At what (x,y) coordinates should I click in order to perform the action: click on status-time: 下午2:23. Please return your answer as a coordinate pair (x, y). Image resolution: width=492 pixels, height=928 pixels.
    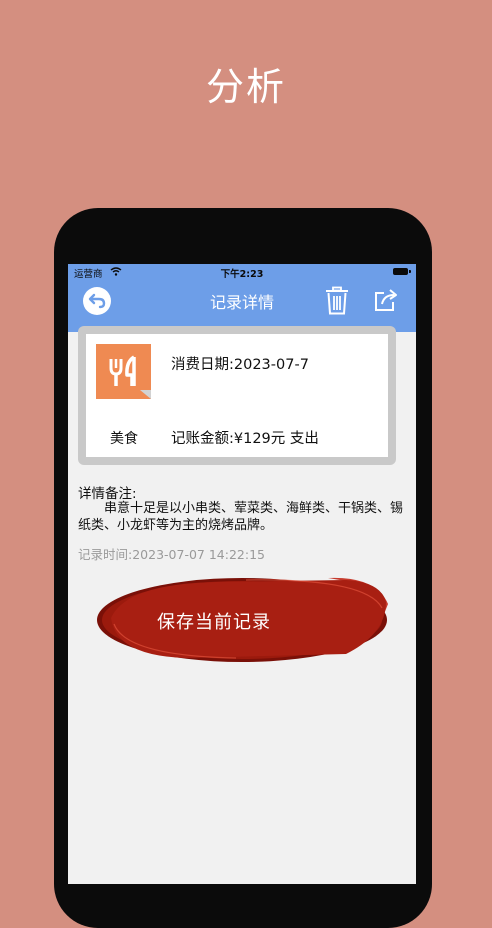
    Looking at the image, I should click on (242, 274).